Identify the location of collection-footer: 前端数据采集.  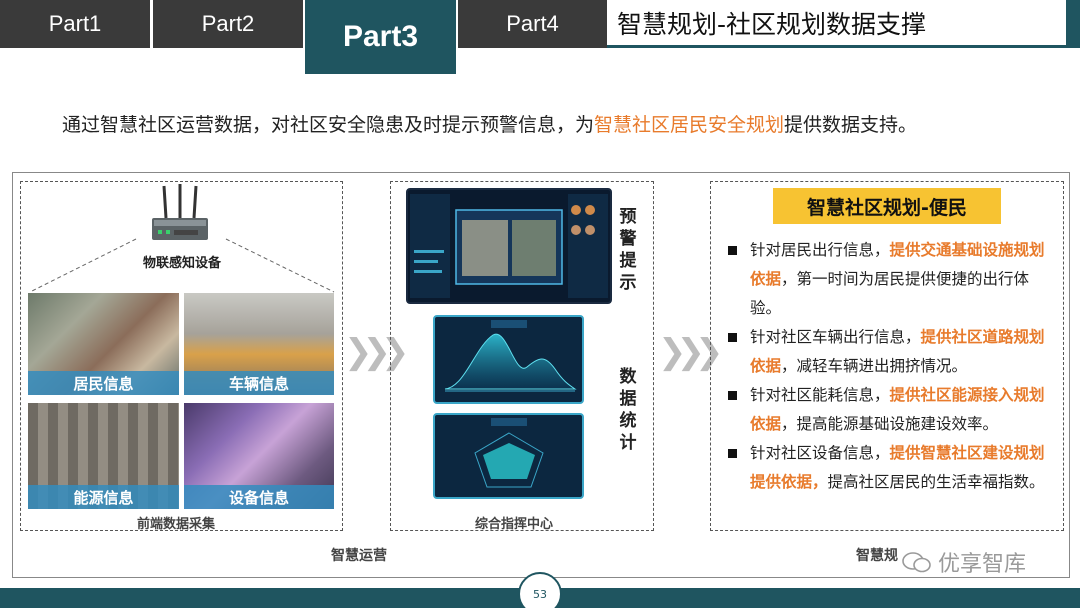
(176, 524).